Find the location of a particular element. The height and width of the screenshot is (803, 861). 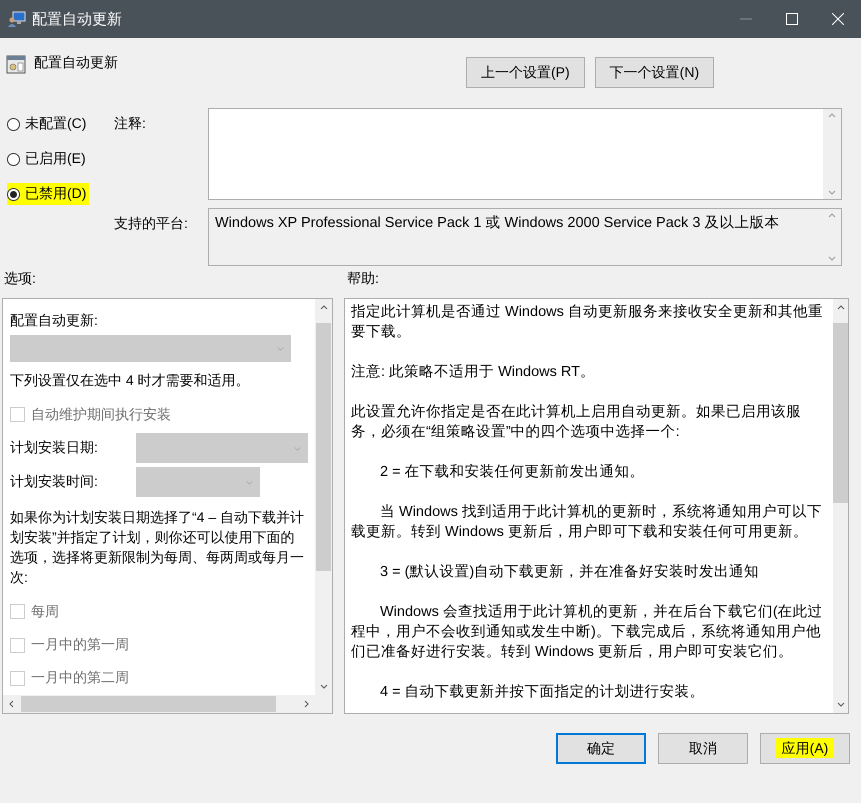

options-label: 配置自动更新: is located at coordinates (54, 320).